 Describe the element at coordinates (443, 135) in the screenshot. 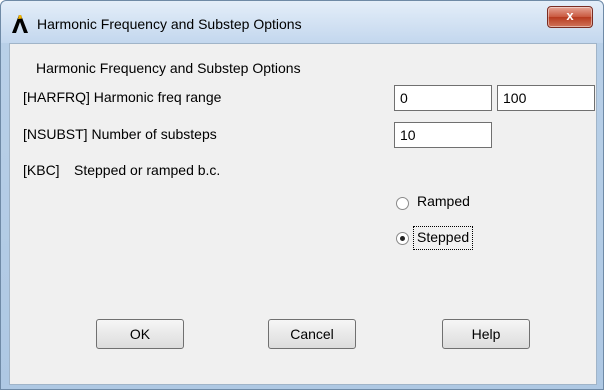

I see `nsubst-input: 10` at that location.